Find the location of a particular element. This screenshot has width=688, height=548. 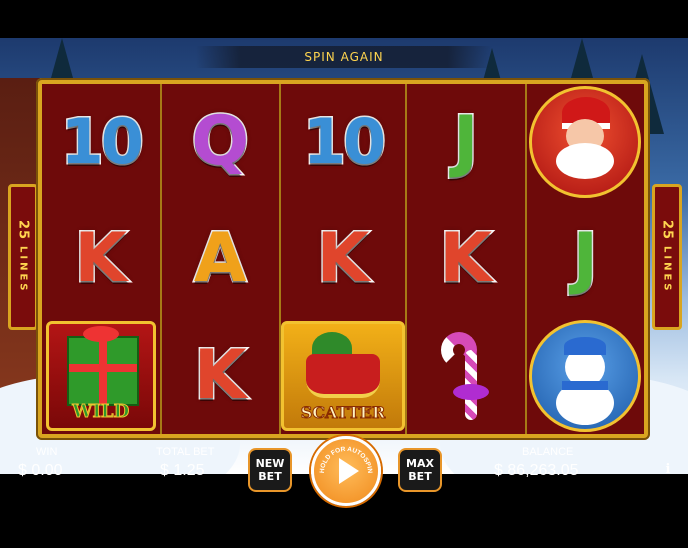

balance-label: BALANCE is located at coordinates (548, 452).